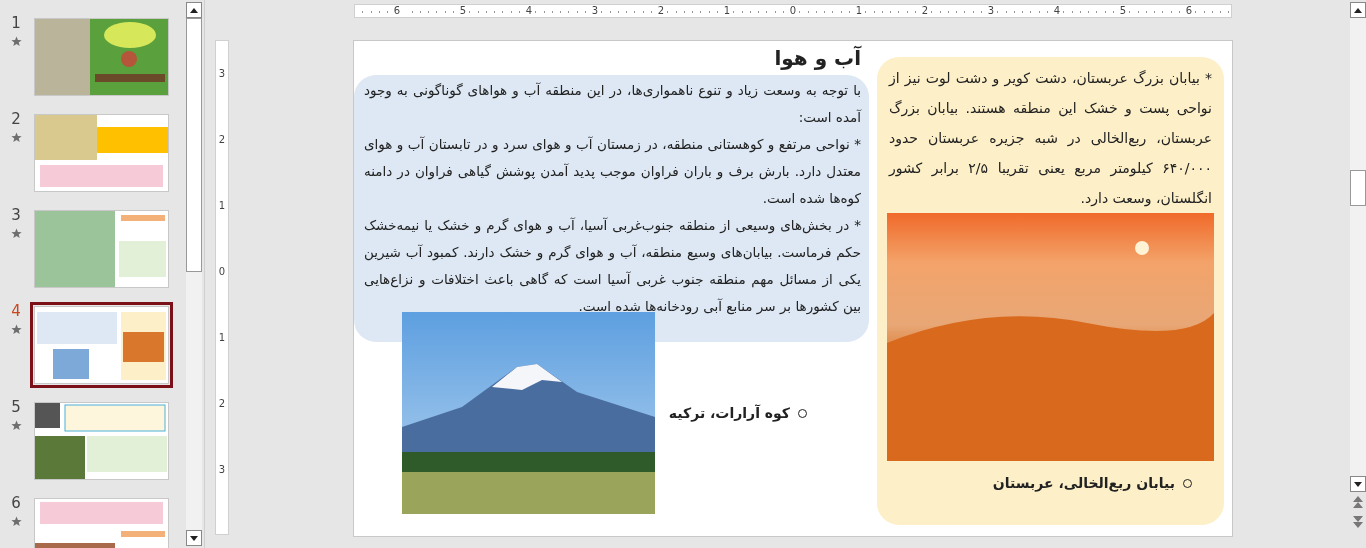  Describe the element at coordinates (612, 266) in the screenshot. I see `paragraph: * در بخش‌های وسیعی از منطقه جنوب‌غربی آسیا، آب و هوای گرم و خشک یا نیمه‌خشک حکم فرماست. بیابان‌های وسیع منطقه، آب و هوای گرم و خشک دارند. کمبود آب شیرین یکی از مسائل مهم منطقه جنوب غربی آسیا است که گاهی باعث اختلافات و نزاع‌هایی بین کشورها بر سر منابع آبی رودخانه‌ها شده است.` at that location.